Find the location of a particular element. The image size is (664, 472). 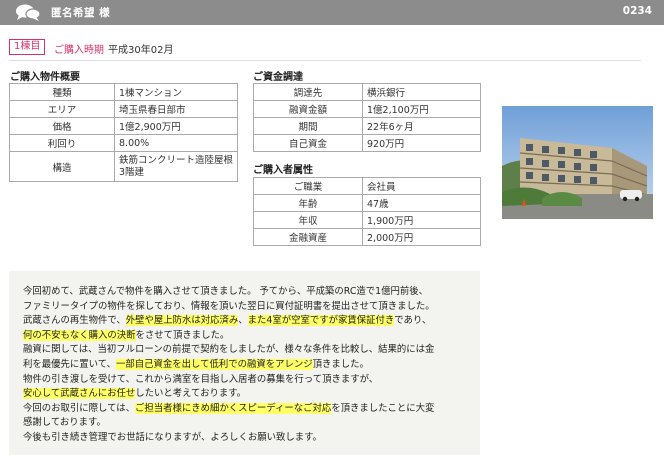

funding-value: 22年6ヶ月 is located at coordinates (421, 126).